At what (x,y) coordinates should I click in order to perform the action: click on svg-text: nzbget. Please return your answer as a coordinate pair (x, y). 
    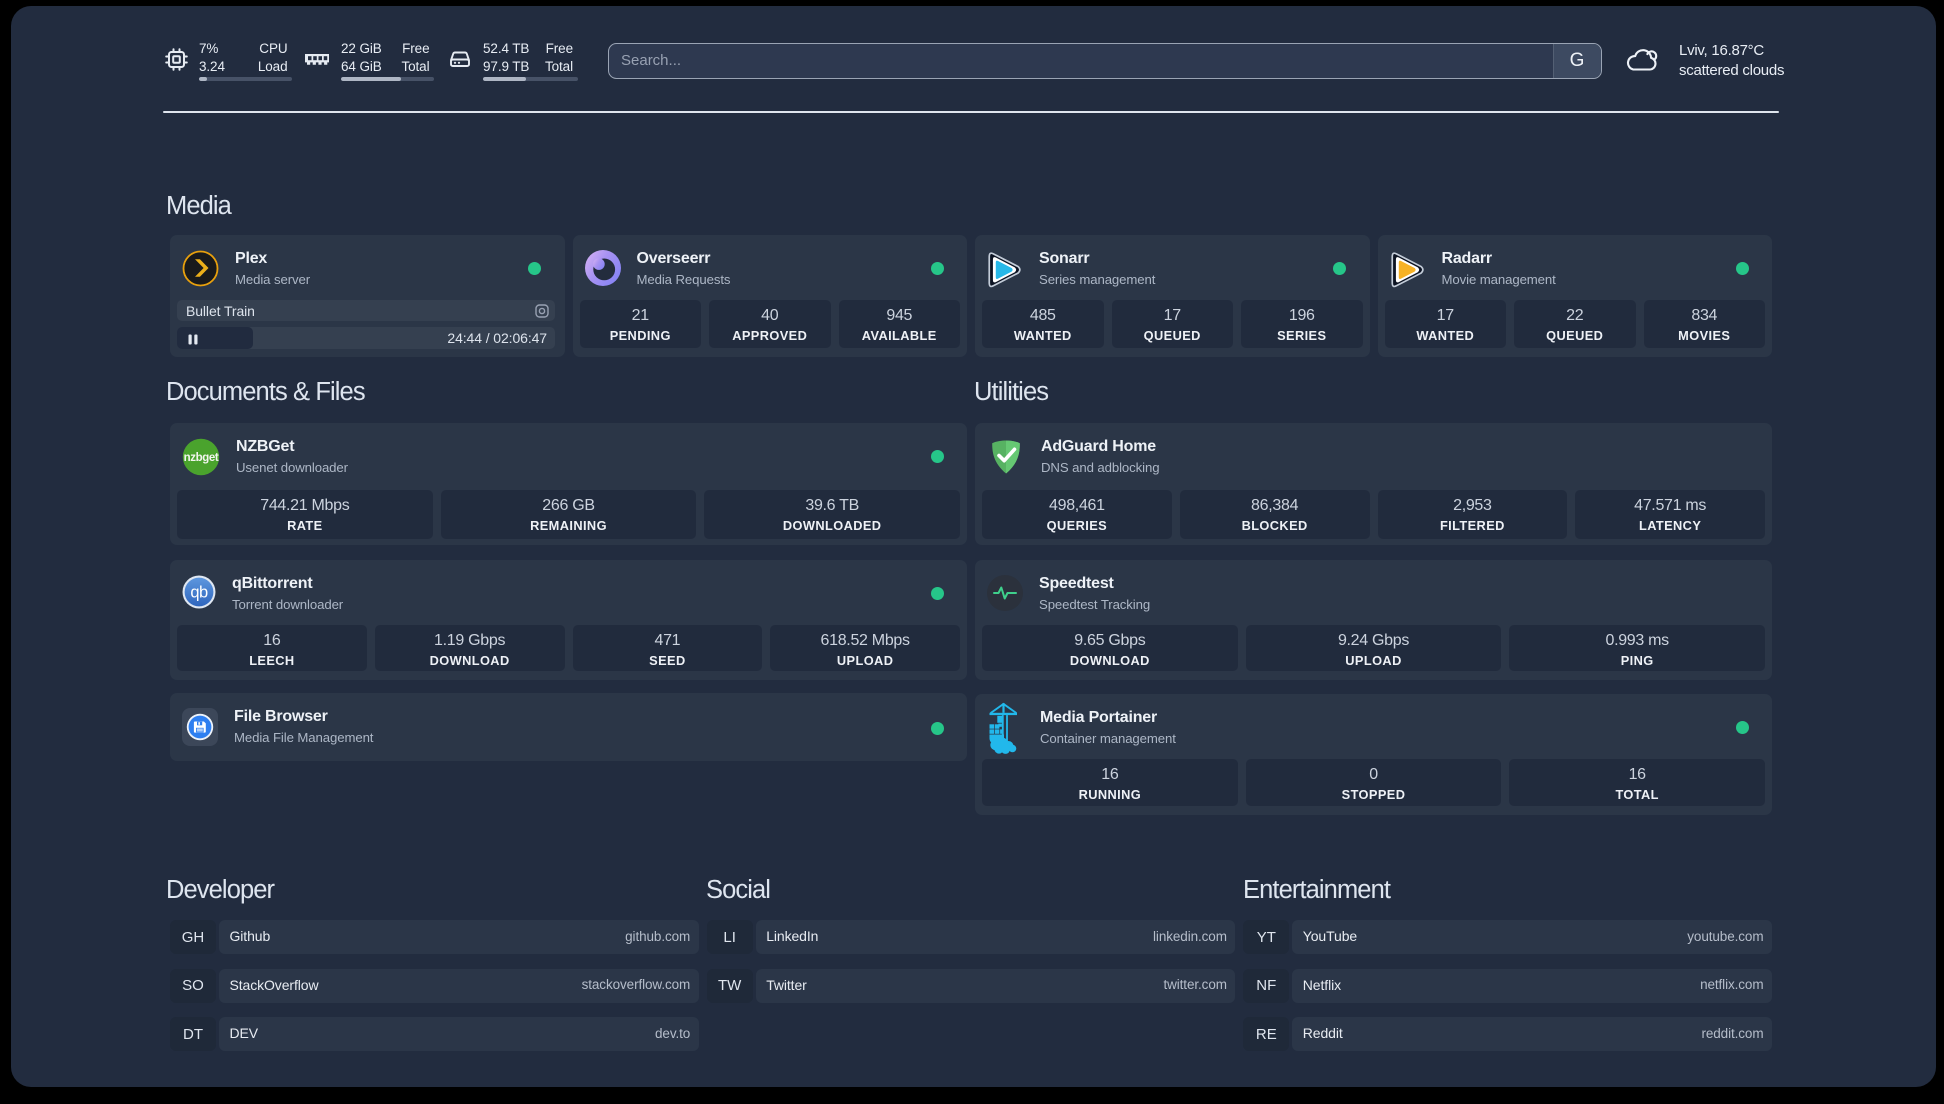
    Looking at the image, I should click on (201, 458).